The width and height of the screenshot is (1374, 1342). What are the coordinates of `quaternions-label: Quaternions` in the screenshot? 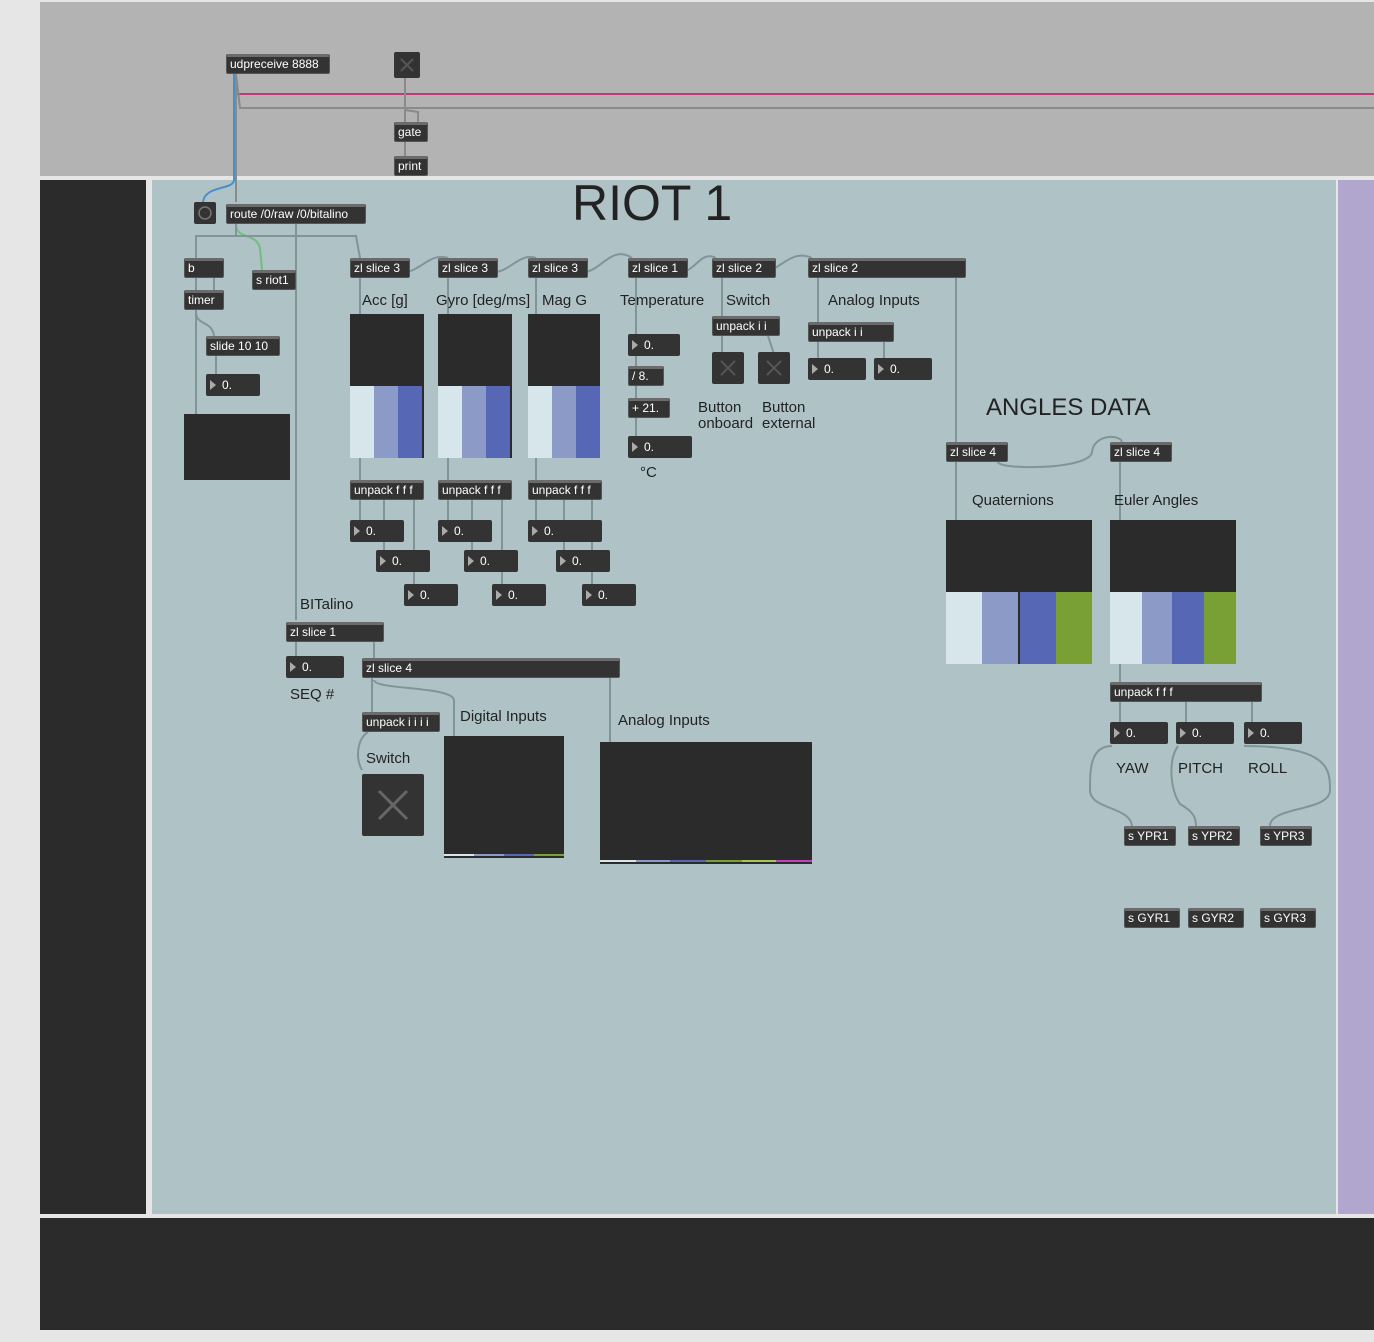 It's located at (1013, 500).